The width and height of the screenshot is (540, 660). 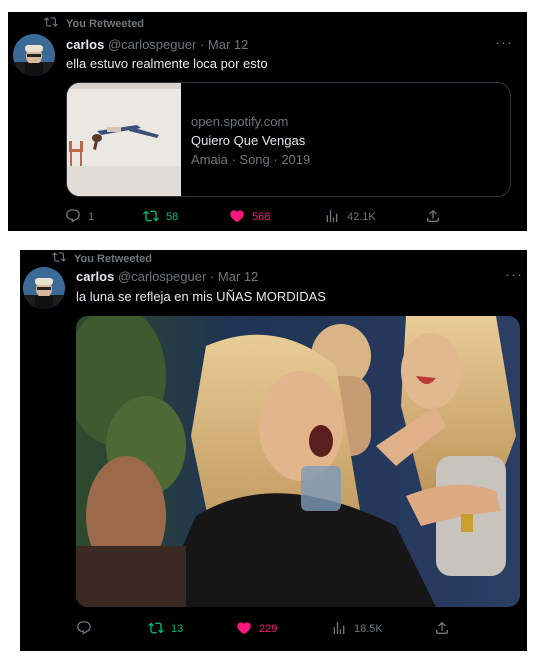 What do you see at coordinates (160, 217) in the screenshot?
I see `retweet-button: 58` at bounding box center [160, 217].